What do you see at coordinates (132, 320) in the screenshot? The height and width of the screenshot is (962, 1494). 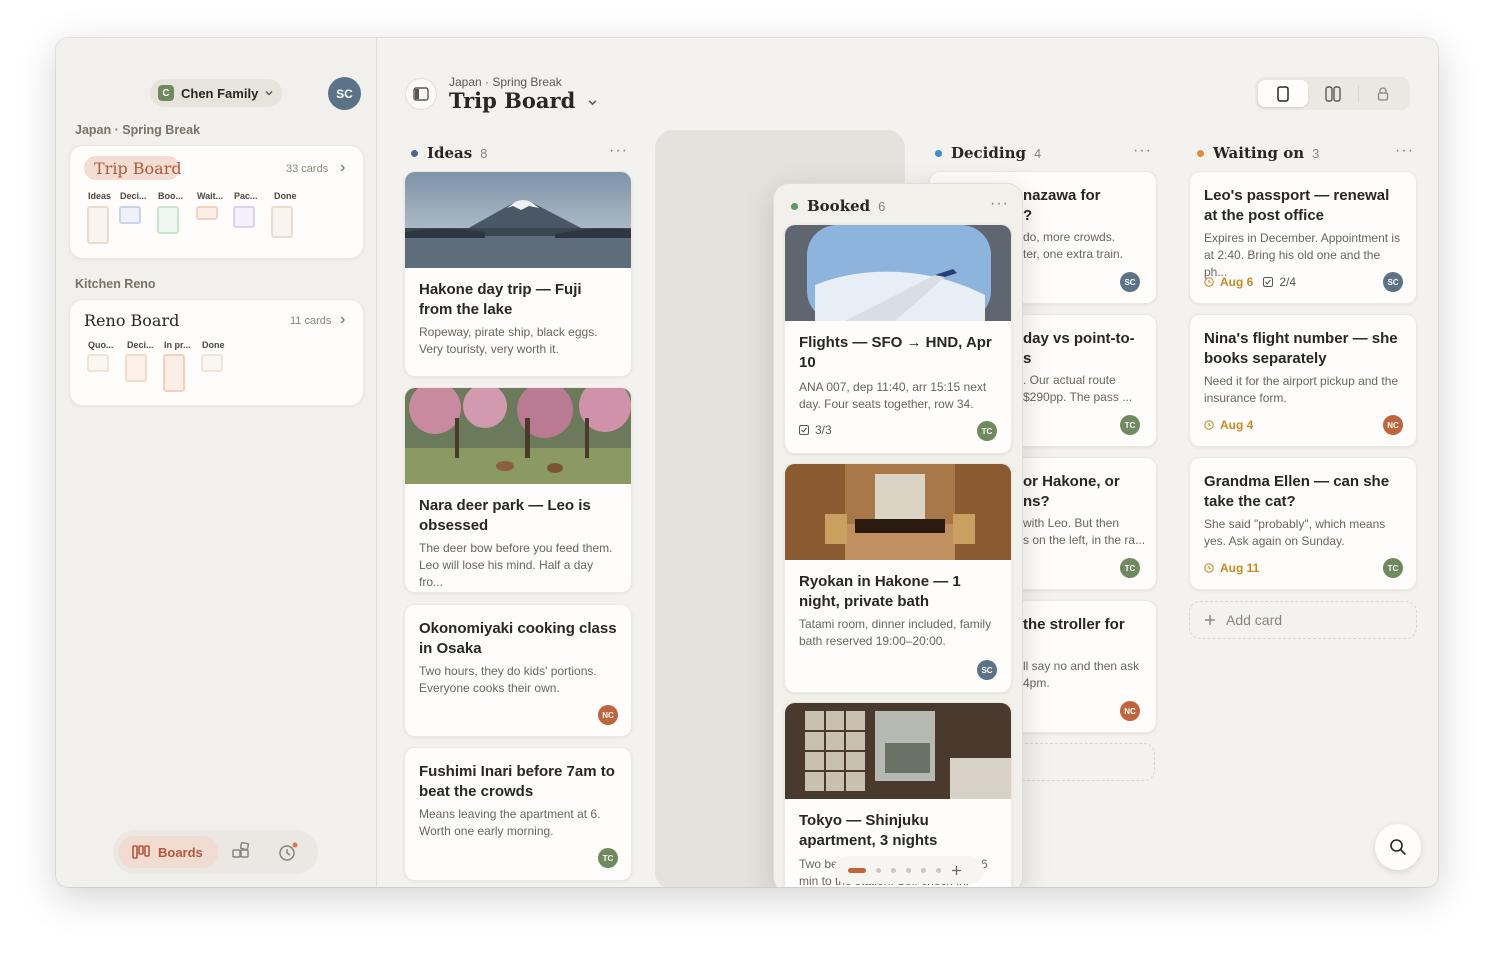 I see `board-title: Reno Board` at bounding box center [132, 320].